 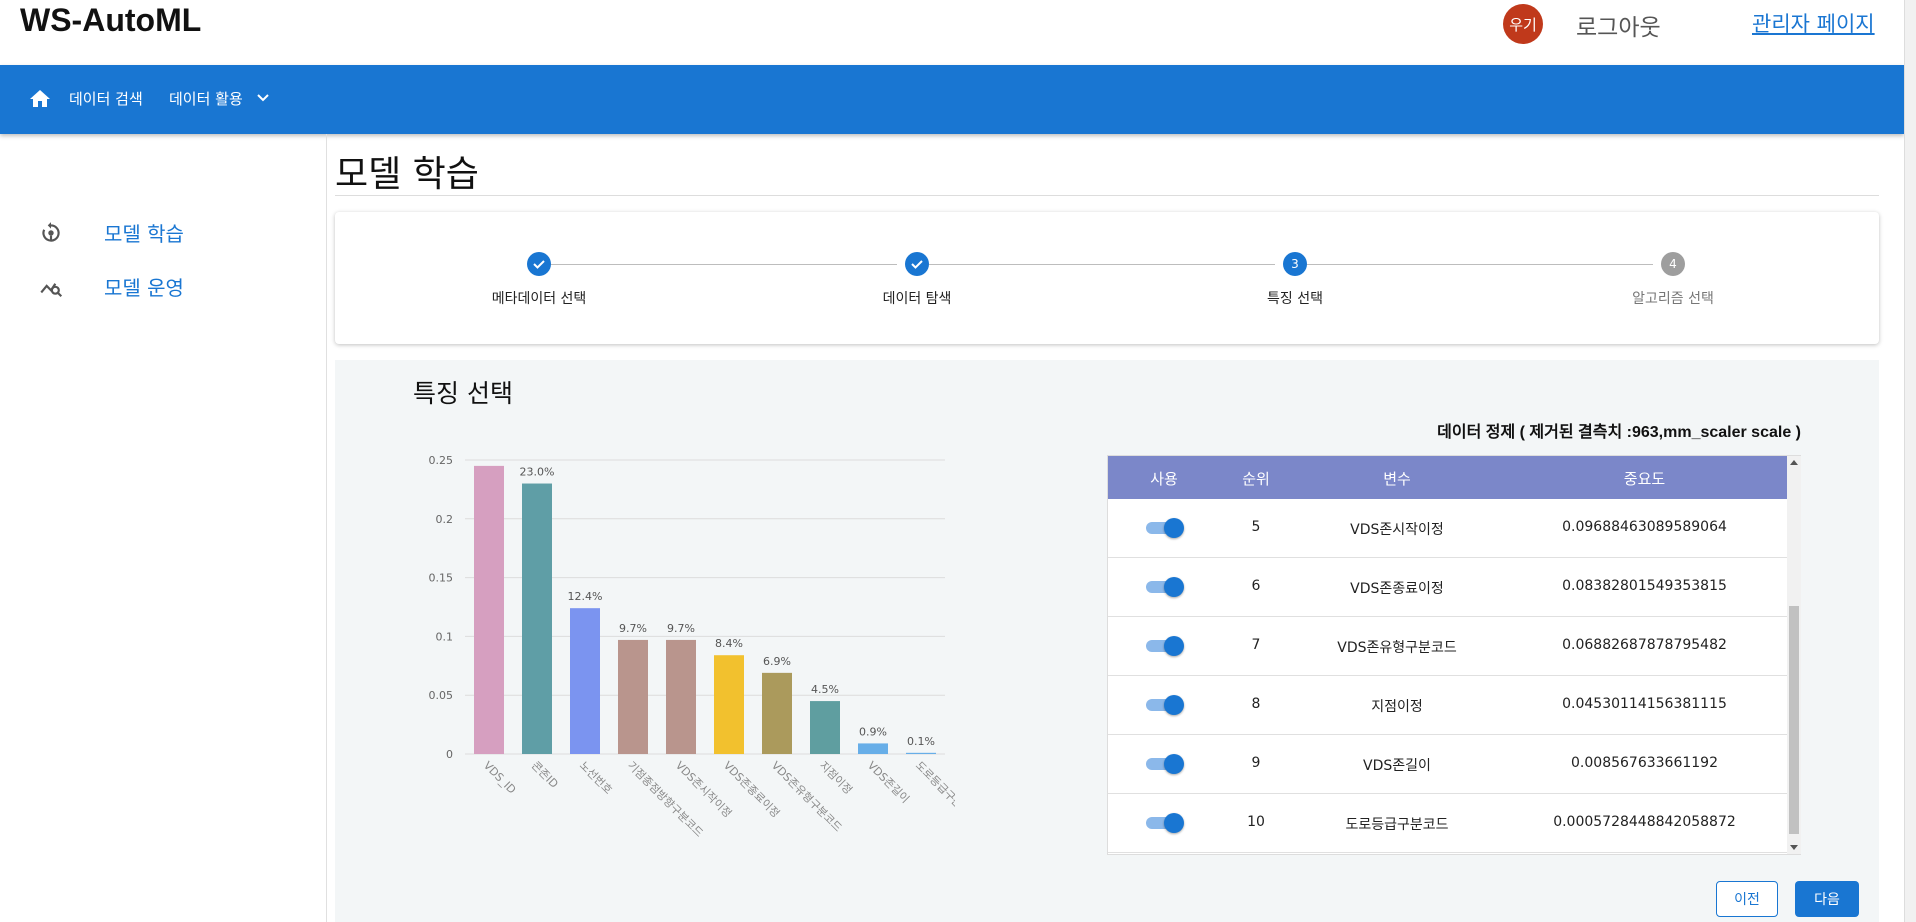 I want to click on sidebar: 모델 학습 모델 운영, so click(x=163, y=528).